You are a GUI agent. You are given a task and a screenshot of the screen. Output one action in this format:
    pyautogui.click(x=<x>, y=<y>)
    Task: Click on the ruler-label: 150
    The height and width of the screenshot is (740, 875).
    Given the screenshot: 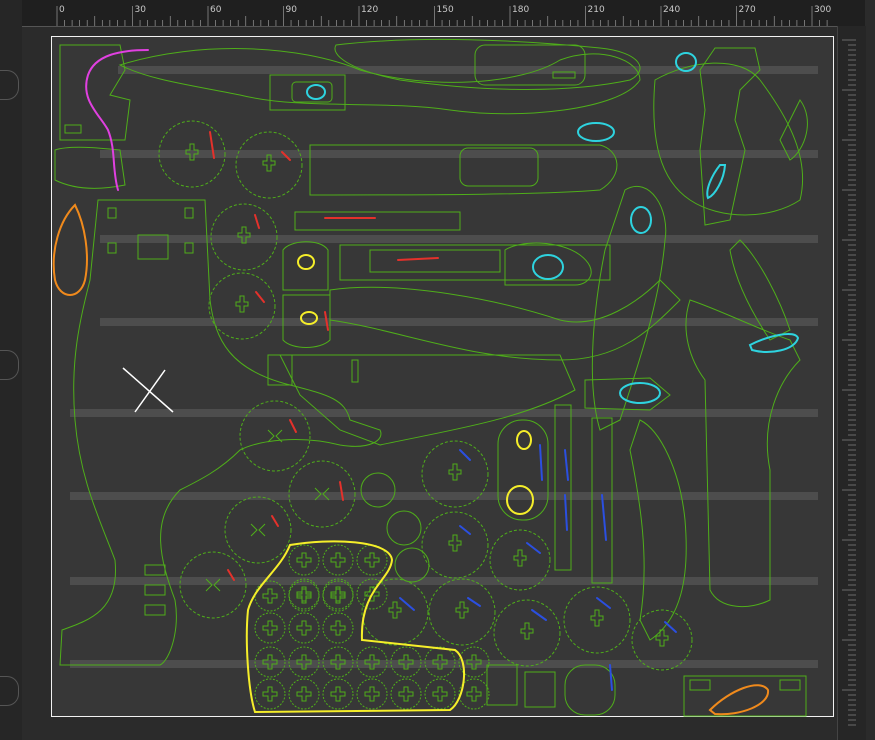 What is the action you would take?
    pyautogui.click(x=445, y=10)
    